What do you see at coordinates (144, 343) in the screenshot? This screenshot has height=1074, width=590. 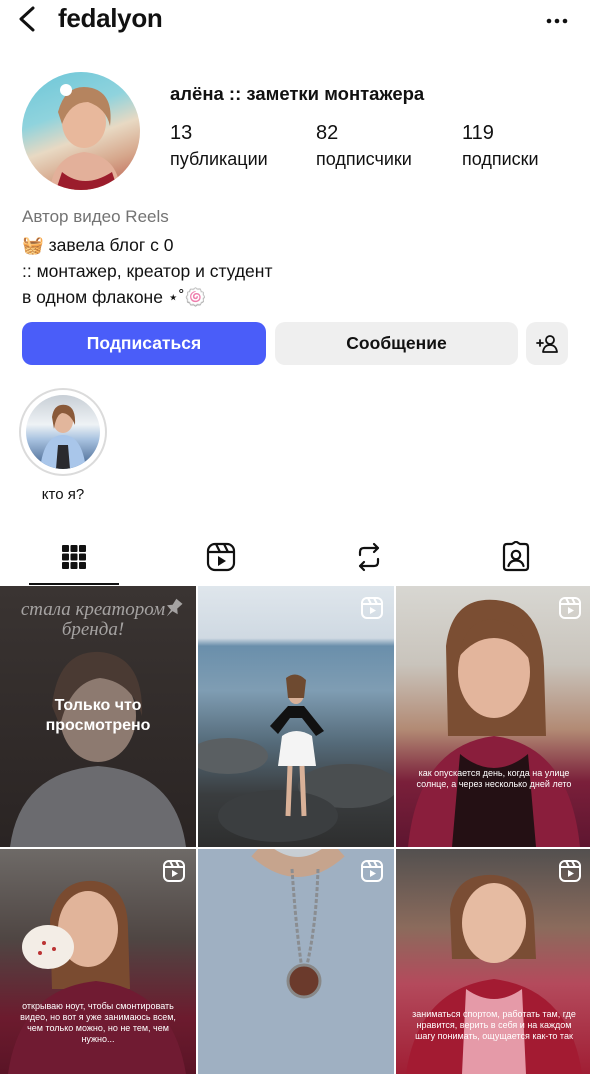 I see `follow-button: Подписаться` at bounding box center [144, 343].